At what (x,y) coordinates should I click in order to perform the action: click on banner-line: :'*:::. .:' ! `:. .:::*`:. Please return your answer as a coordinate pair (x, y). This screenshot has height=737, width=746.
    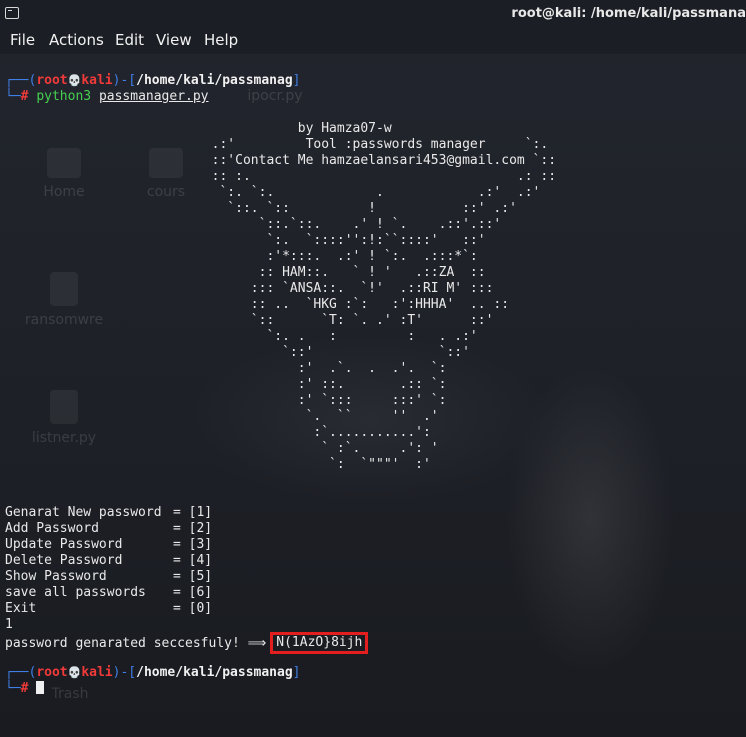
    Looking at the image, I should click on (337, 256).